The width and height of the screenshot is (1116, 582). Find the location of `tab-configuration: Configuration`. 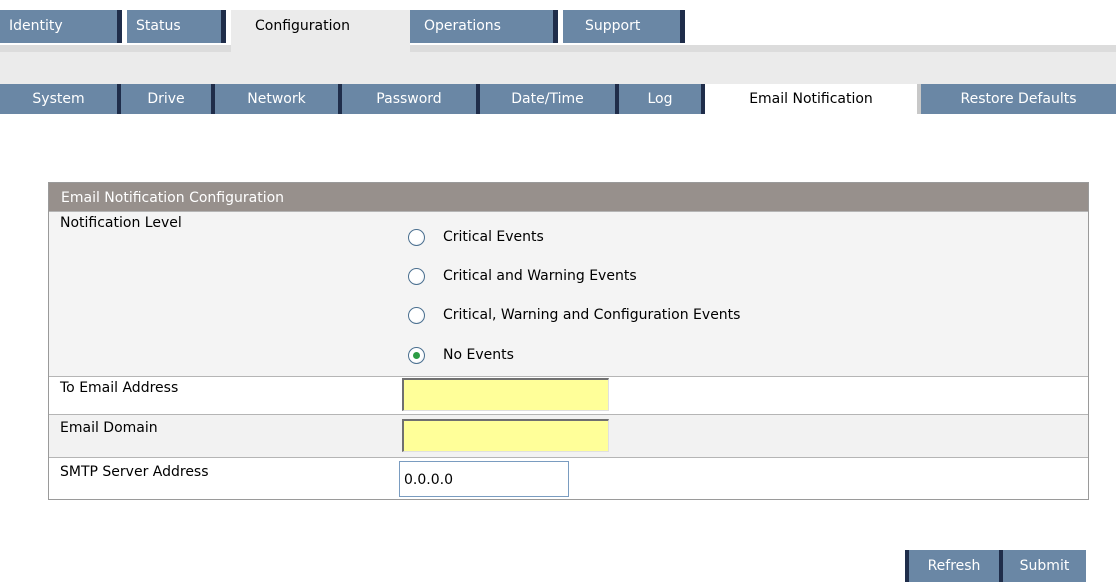

tab-configuration: Configuration is located at coordinates (320, 31).